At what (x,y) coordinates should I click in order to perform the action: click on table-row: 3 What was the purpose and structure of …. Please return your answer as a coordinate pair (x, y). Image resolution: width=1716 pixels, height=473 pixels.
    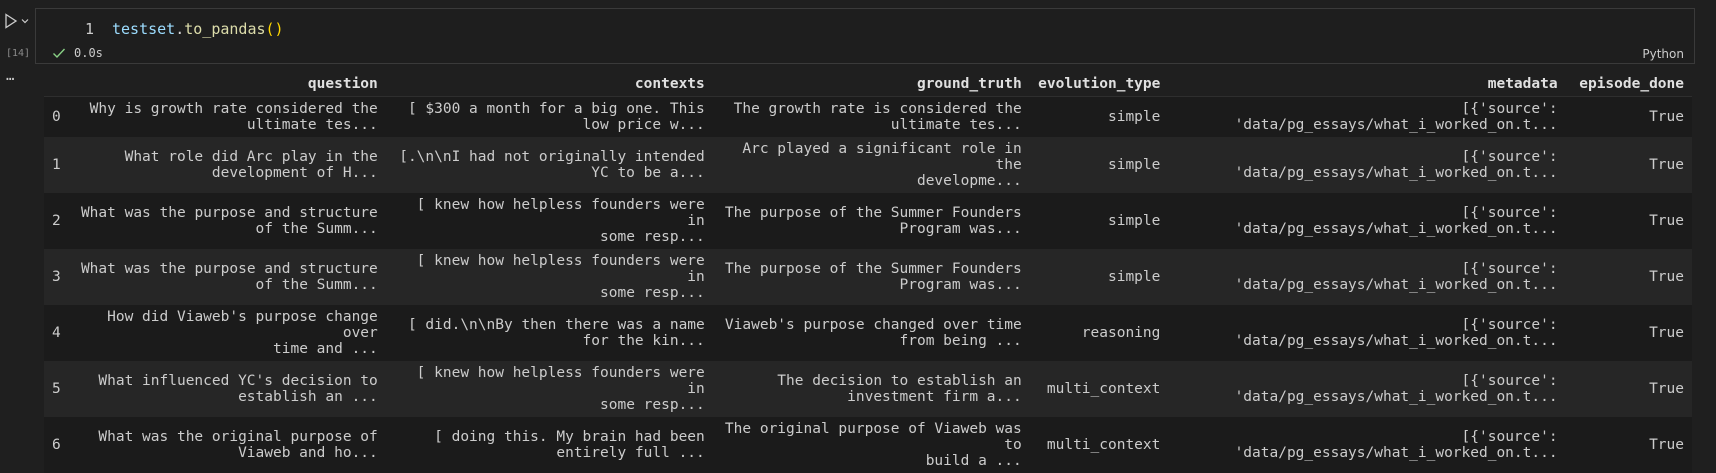
    Looking at the image, I should click on (868, 277).